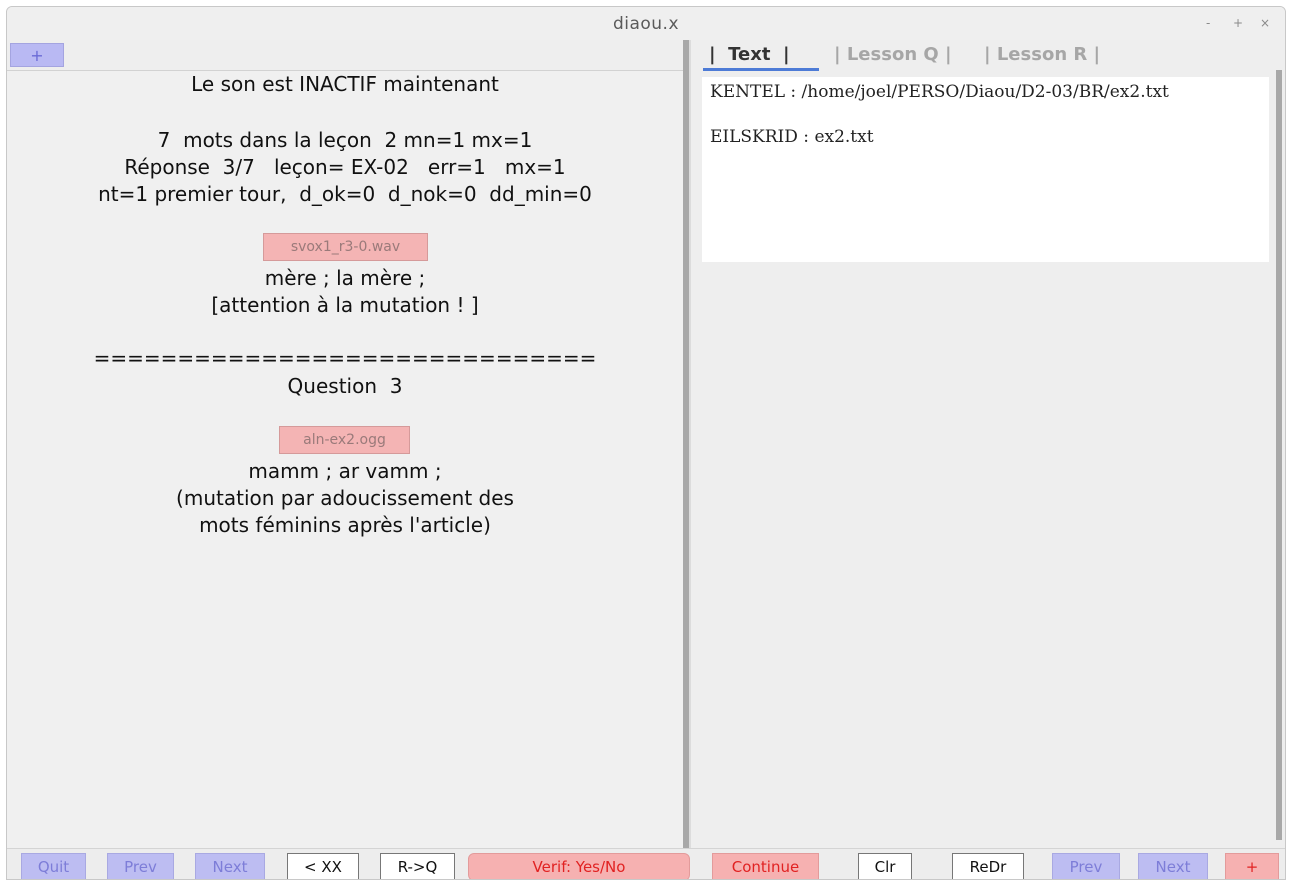 The image size is (1290, 881). Describe the element at coordinates (345, 525) in the screenshot. I see `question-note-2: mots féminins après l'article)` at that location.